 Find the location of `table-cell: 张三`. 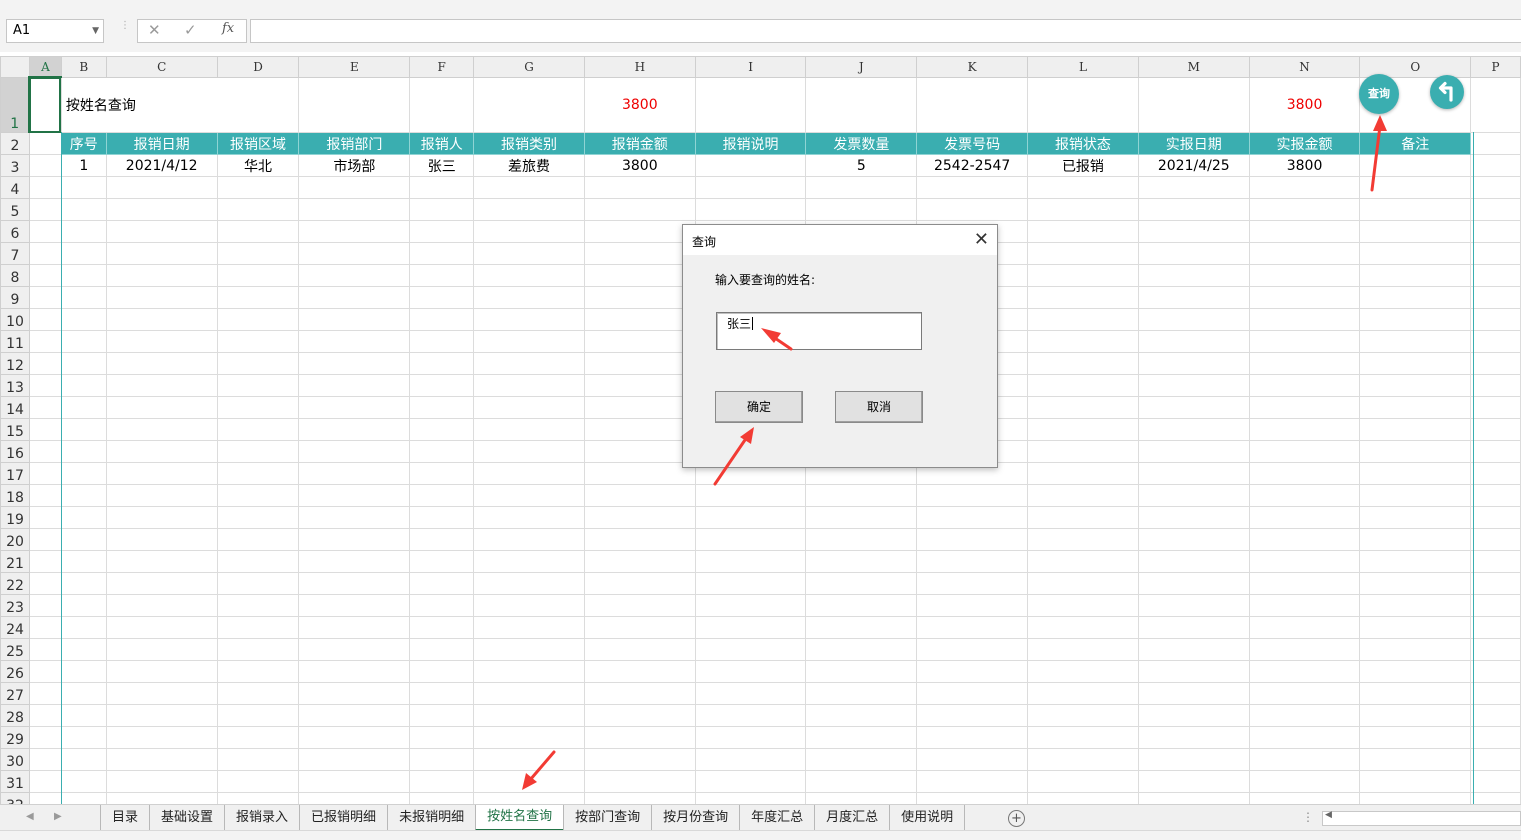

table-cell: 张三 is located at coordinates (442, 165).